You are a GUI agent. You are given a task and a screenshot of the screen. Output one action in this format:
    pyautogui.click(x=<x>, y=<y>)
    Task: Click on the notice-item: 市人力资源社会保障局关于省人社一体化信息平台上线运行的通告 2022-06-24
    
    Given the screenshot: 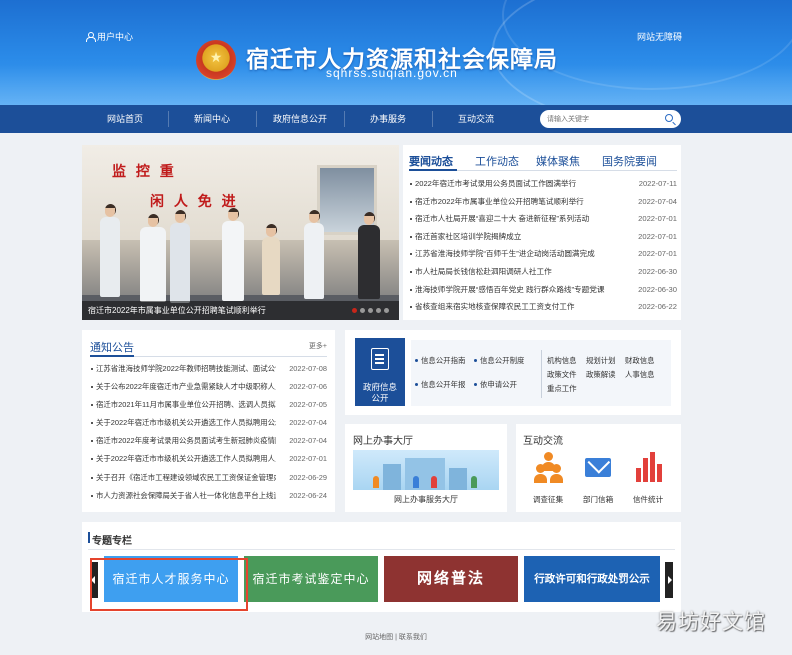 What is the action you would take?
    pyautogui.click(x=208, y=496)
    